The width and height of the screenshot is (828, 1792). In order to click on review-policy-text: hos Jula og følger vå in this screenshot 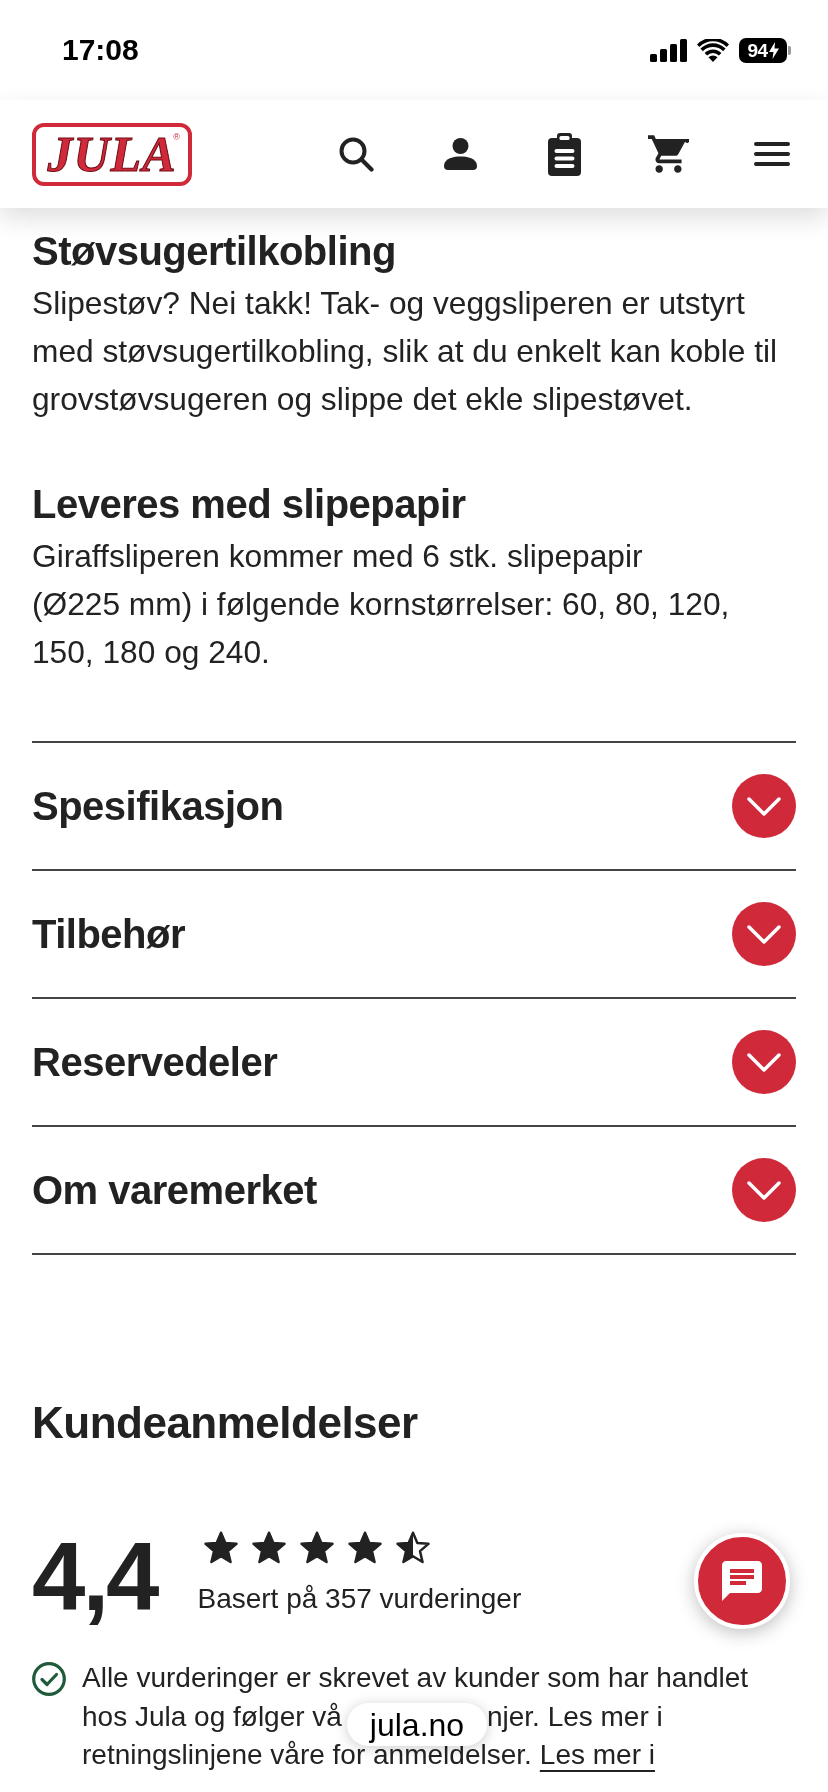, I will do `click(212, 1716)`.